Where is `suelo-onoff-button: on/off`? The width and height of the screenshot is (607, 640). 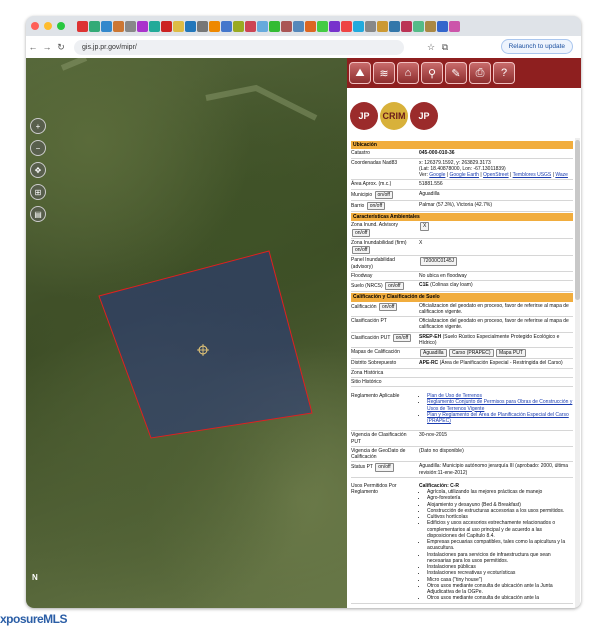 suelo-onoff-button: on/off is located at coordinates (394, 286).